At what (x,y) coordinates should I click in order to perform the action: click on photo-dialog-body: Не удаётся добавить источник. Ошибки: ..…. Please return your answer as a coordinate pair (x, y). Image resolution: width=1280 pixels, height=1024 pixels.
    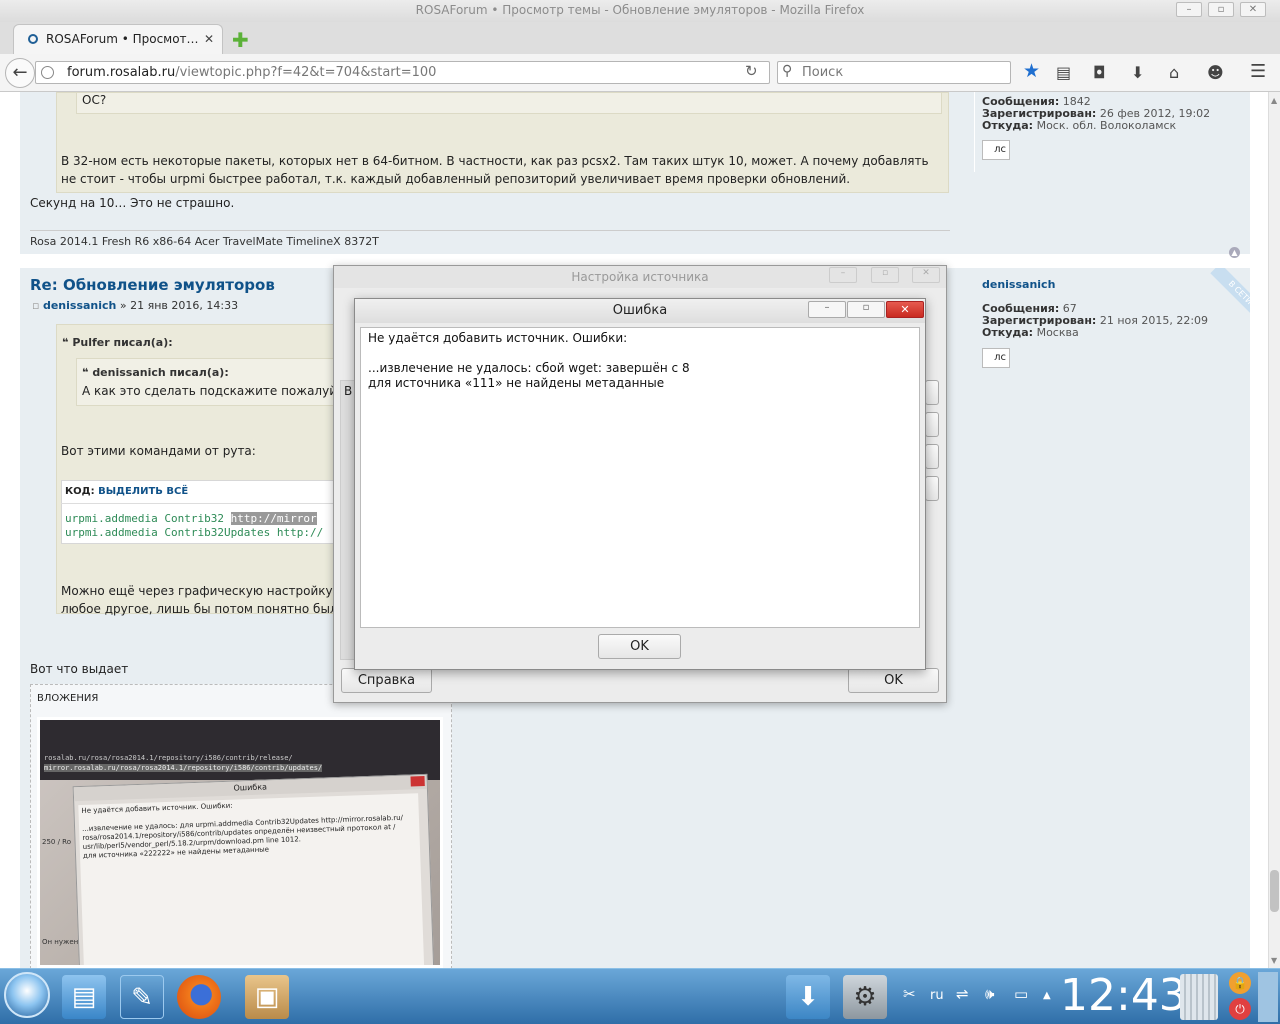
    Looking at the image, I should click on (251, 879).